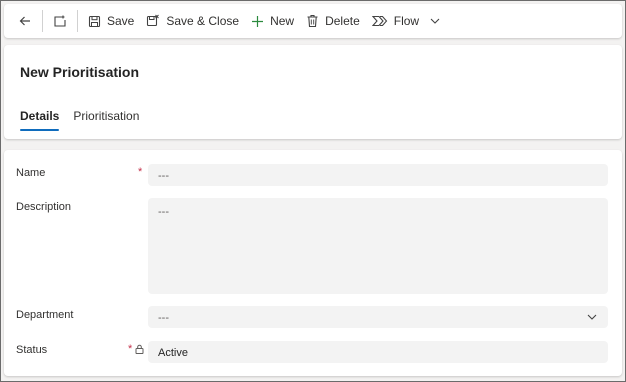  What do you see at coordinates (173, 353) in the screenshot?
I see `status-value: Active` at bounding box center [173, 353].